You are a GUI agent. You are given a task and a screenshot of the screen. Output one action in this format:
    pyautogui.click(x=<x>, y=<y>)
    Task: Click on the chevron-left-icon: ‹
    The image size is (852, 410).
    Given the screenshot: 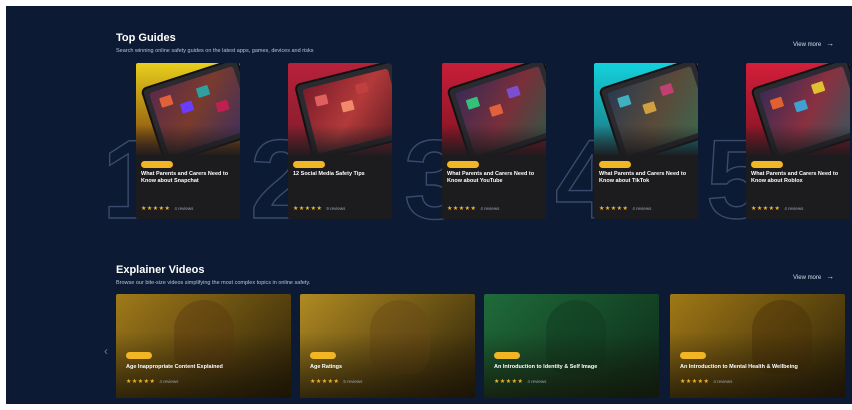 What is the action you would take?
    pyautogui.click(x=106, y=351)
    